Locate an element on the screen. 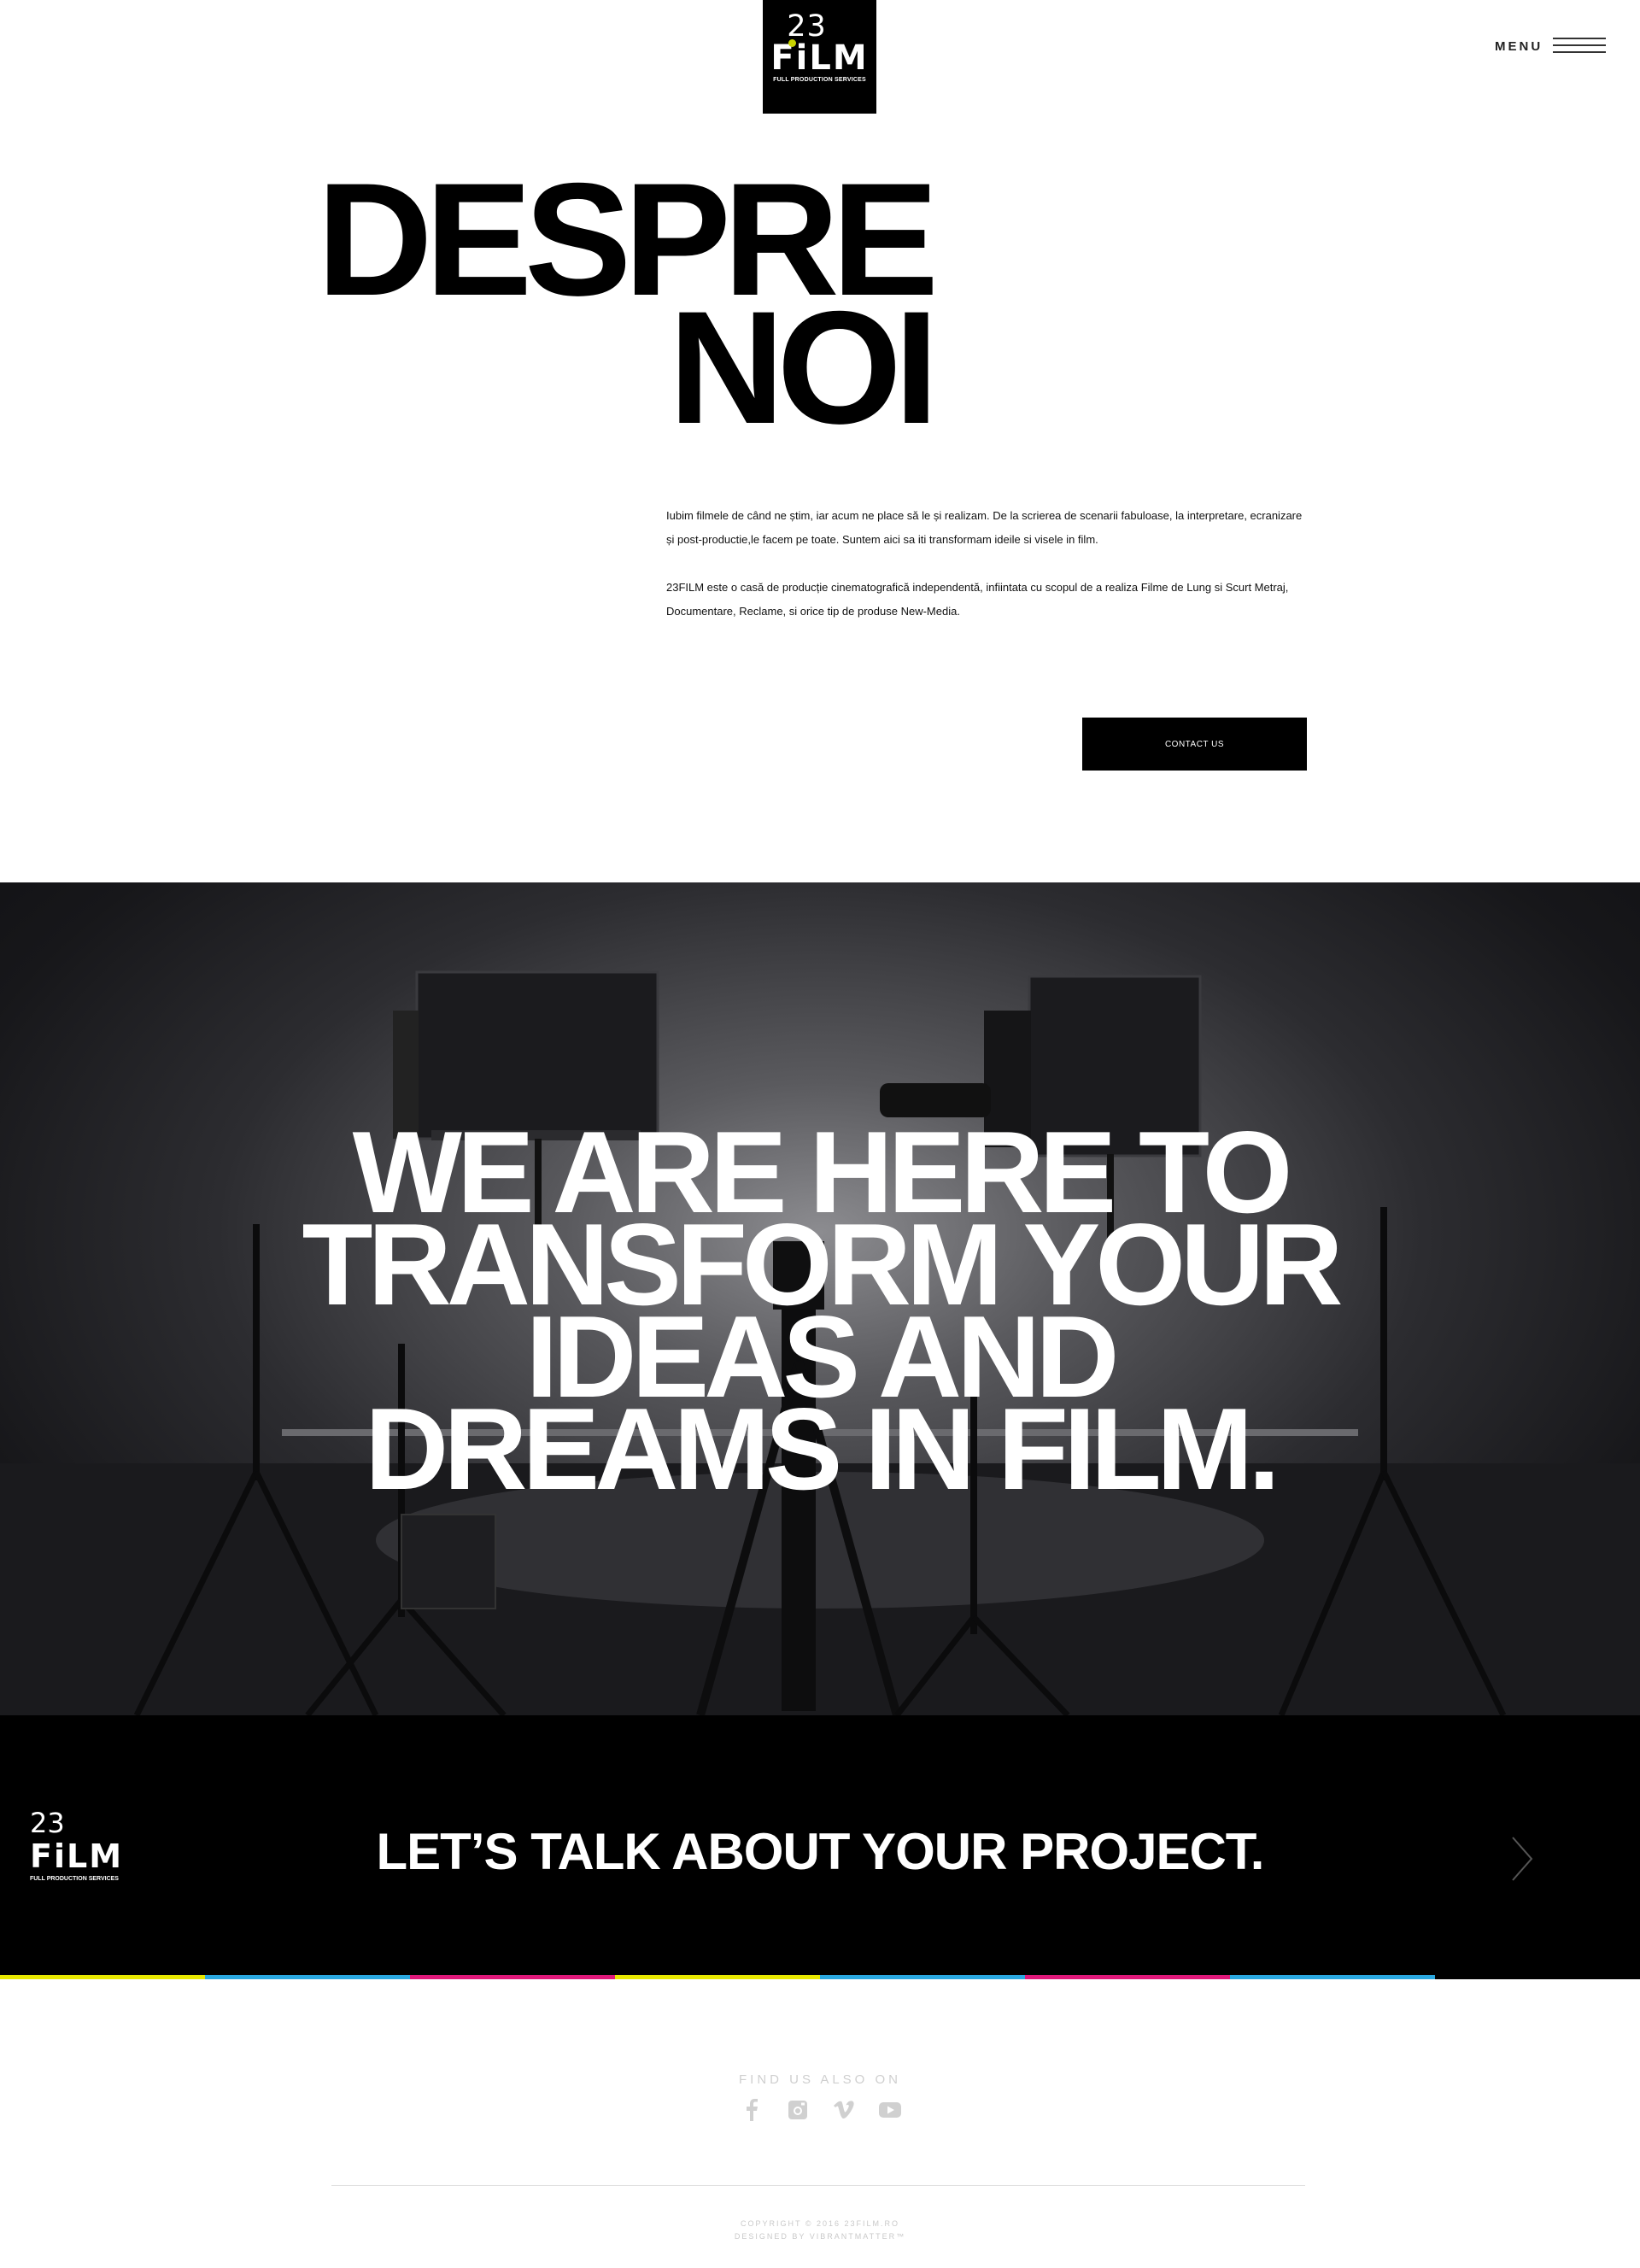  menu-label: MENU is located at coordinates (1519, 46).